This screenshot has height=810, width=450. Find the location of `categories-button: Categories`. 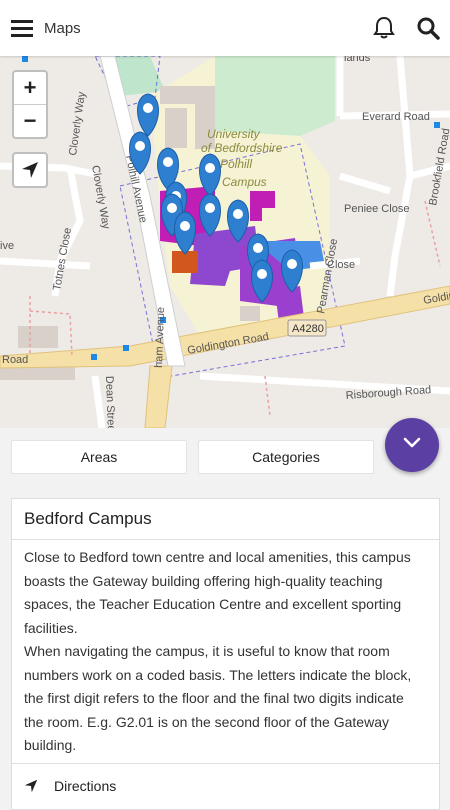

categories-button: Categories is located at coordinates (286, 457).